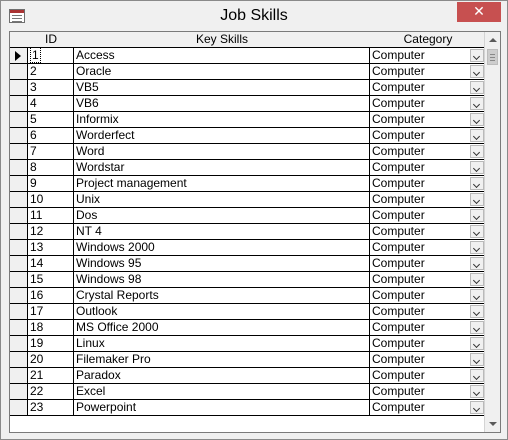  What do you see at coordinates (222, 328) in the screenshot?
I see `cell-key-skill: MS Office 2000` at bounding box center [222, 328].